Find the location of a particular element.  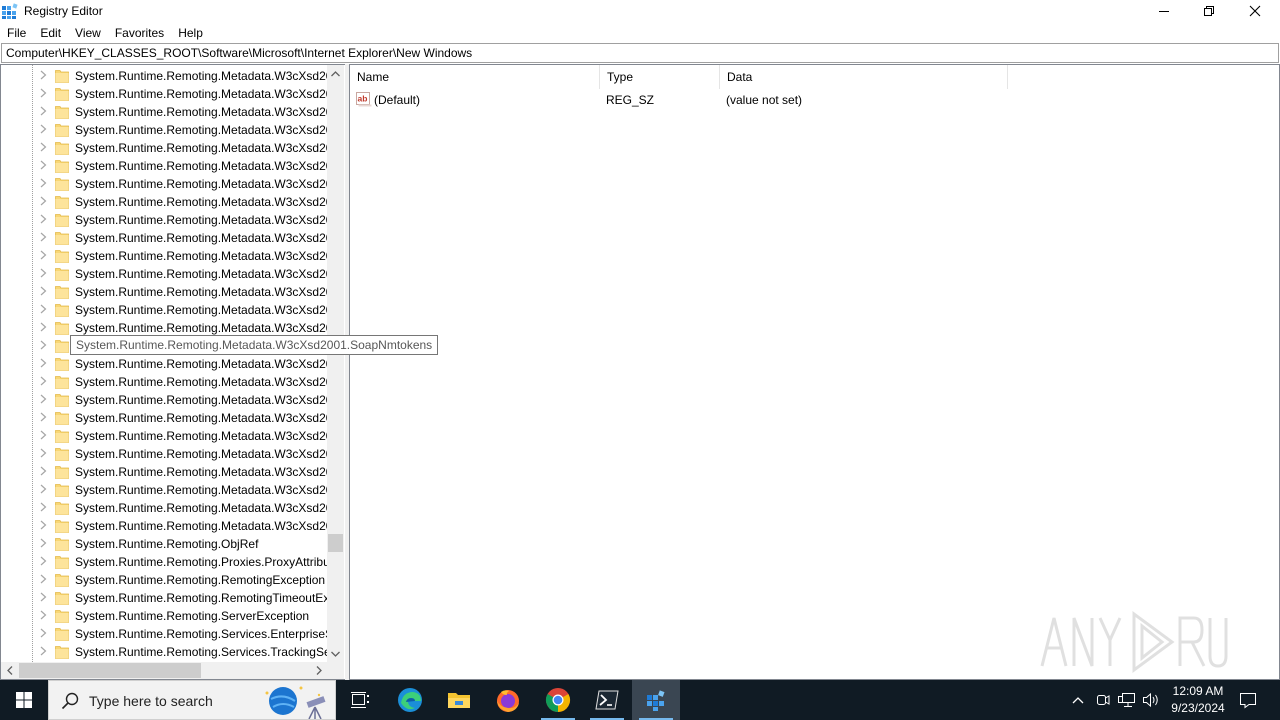

taskbar-powershell is located at coordinates (607, 700).